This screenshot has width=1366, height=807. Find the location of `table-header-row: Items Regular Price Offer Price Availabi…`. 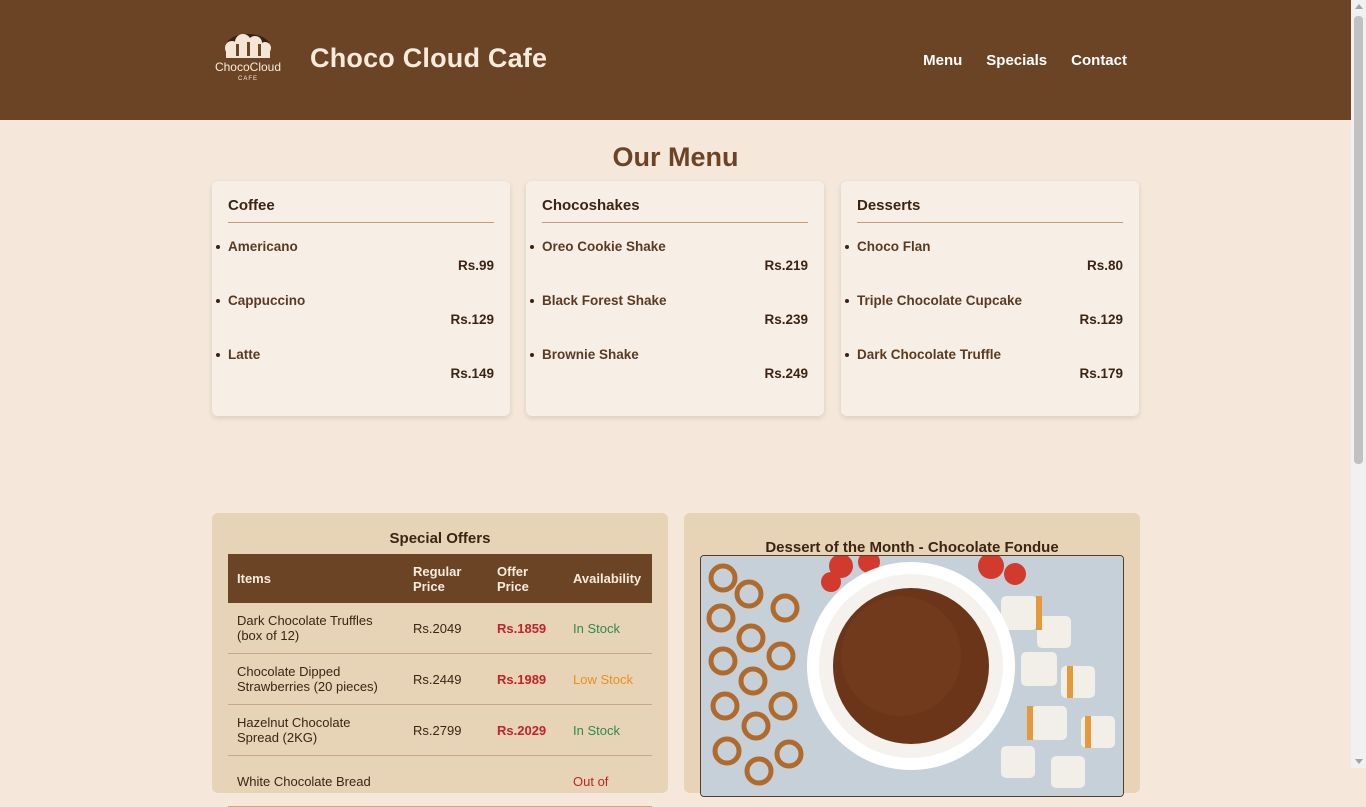

table-header-row: Items Regular Price Offer Price Availabi… is located at coordinates (440, 578).